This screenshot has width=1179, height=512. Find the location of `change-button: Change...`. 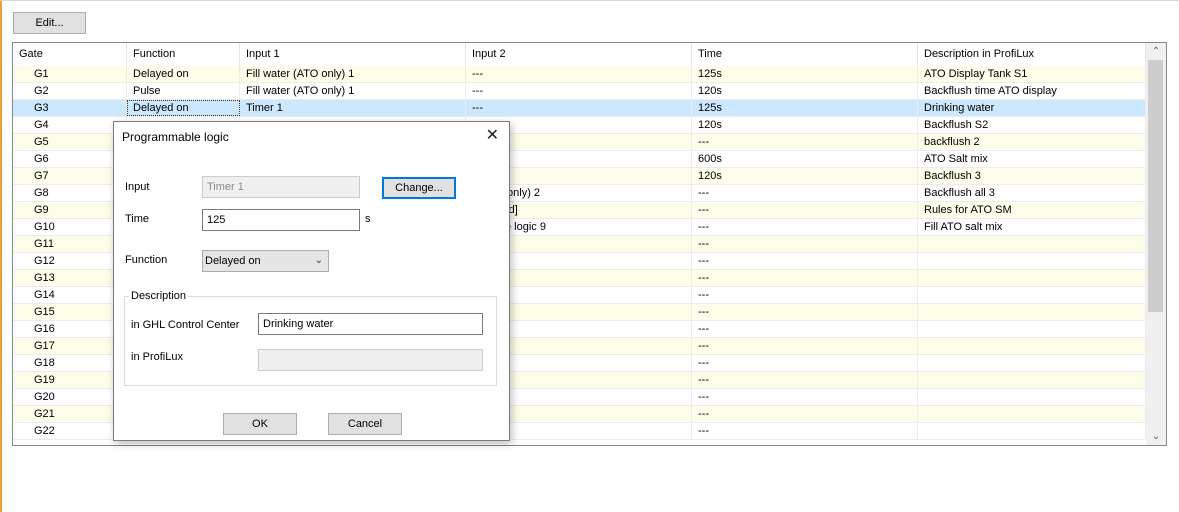

change-button: Change... is located at coordinates (419, 188).